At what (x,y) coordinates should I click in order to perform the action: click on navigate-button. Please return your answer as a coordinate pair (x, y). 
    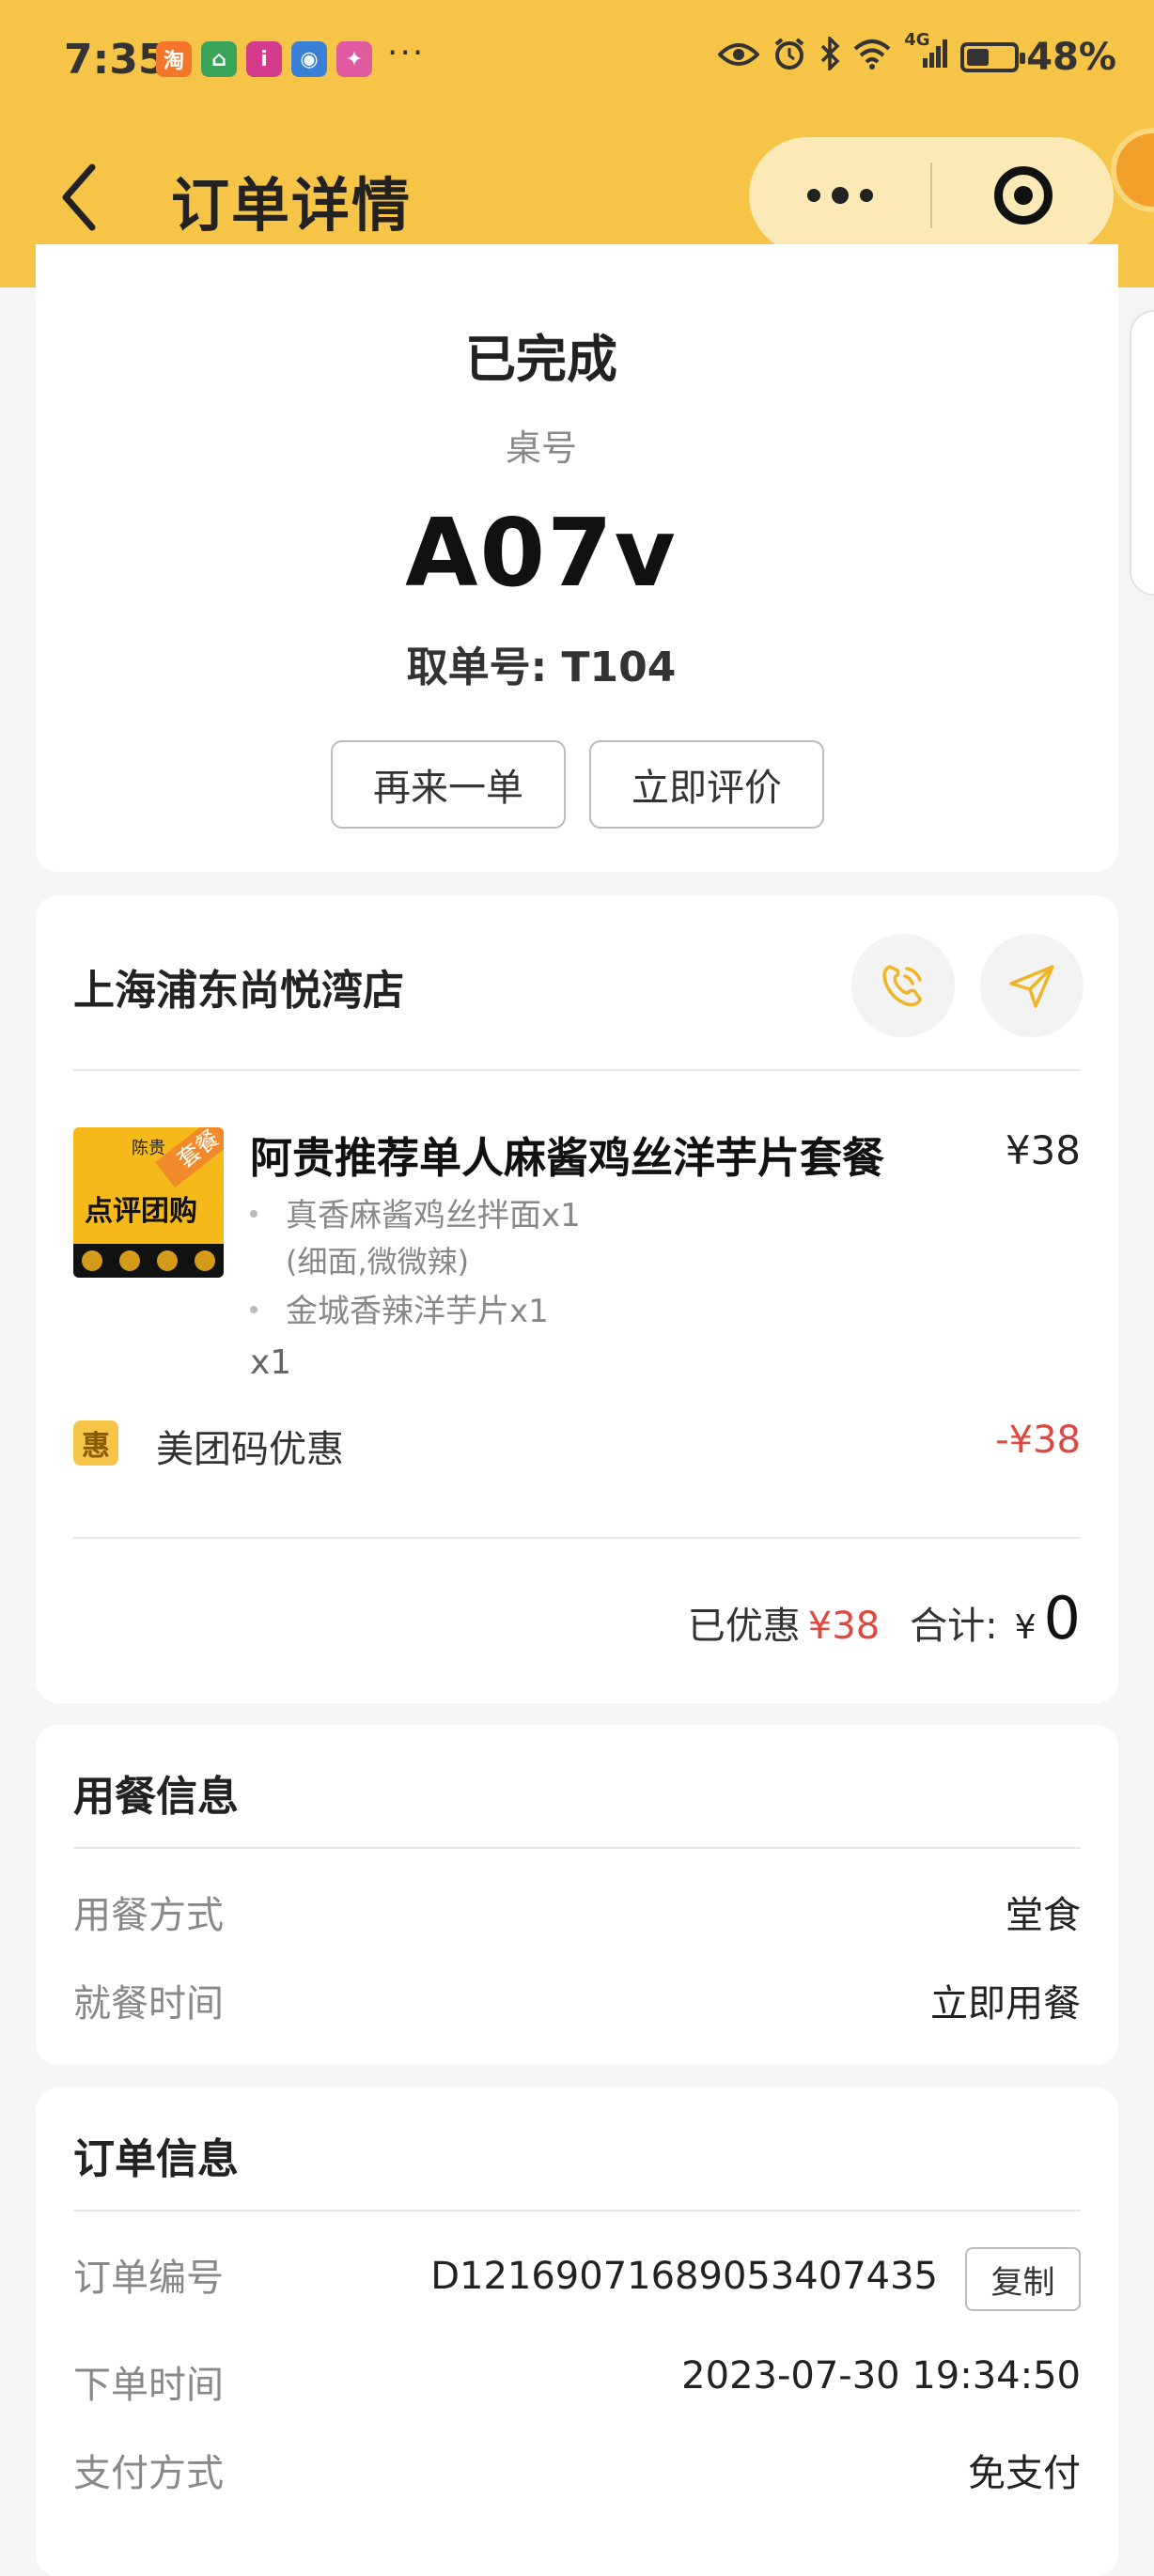
    Looking at the image, I should click on (1032, 986).